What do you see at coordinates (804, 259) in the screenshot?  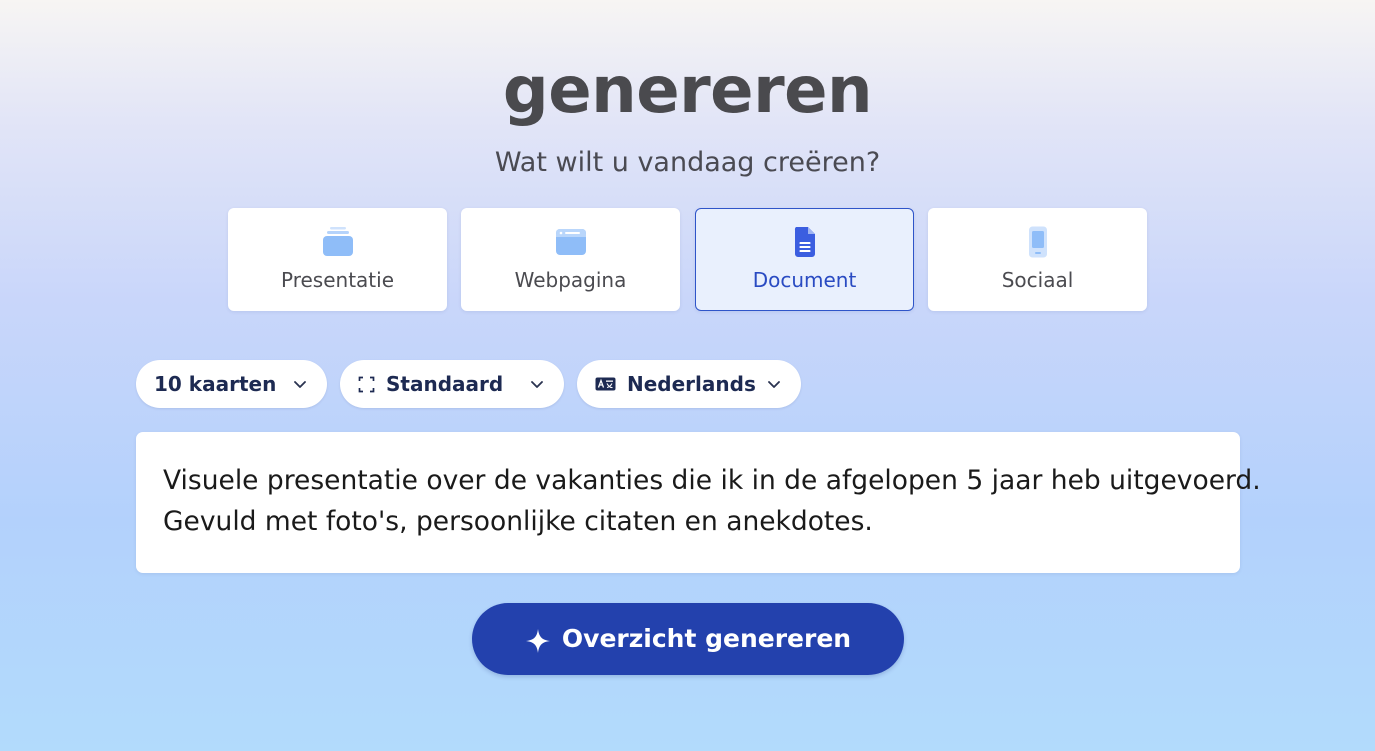 I see `type-card-document: Document` at bounding box center [804, 259].